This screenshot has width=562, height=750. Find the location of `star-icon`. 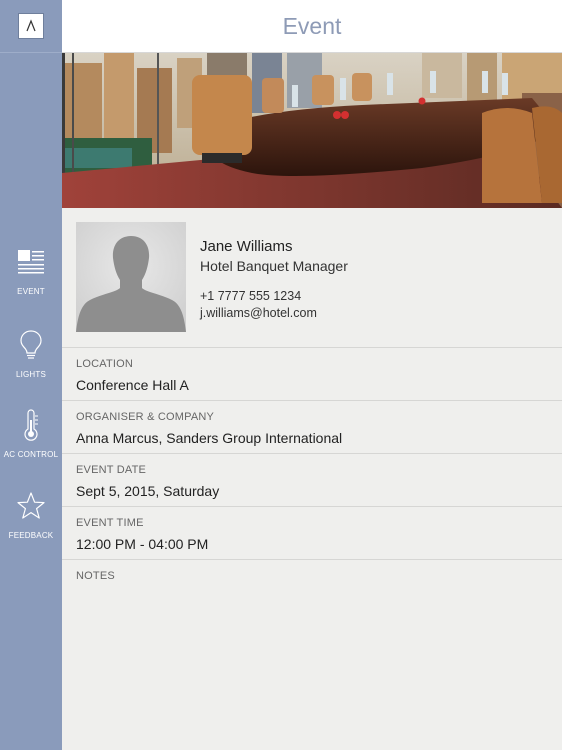

star-icon is located at coordinates (31, 506).